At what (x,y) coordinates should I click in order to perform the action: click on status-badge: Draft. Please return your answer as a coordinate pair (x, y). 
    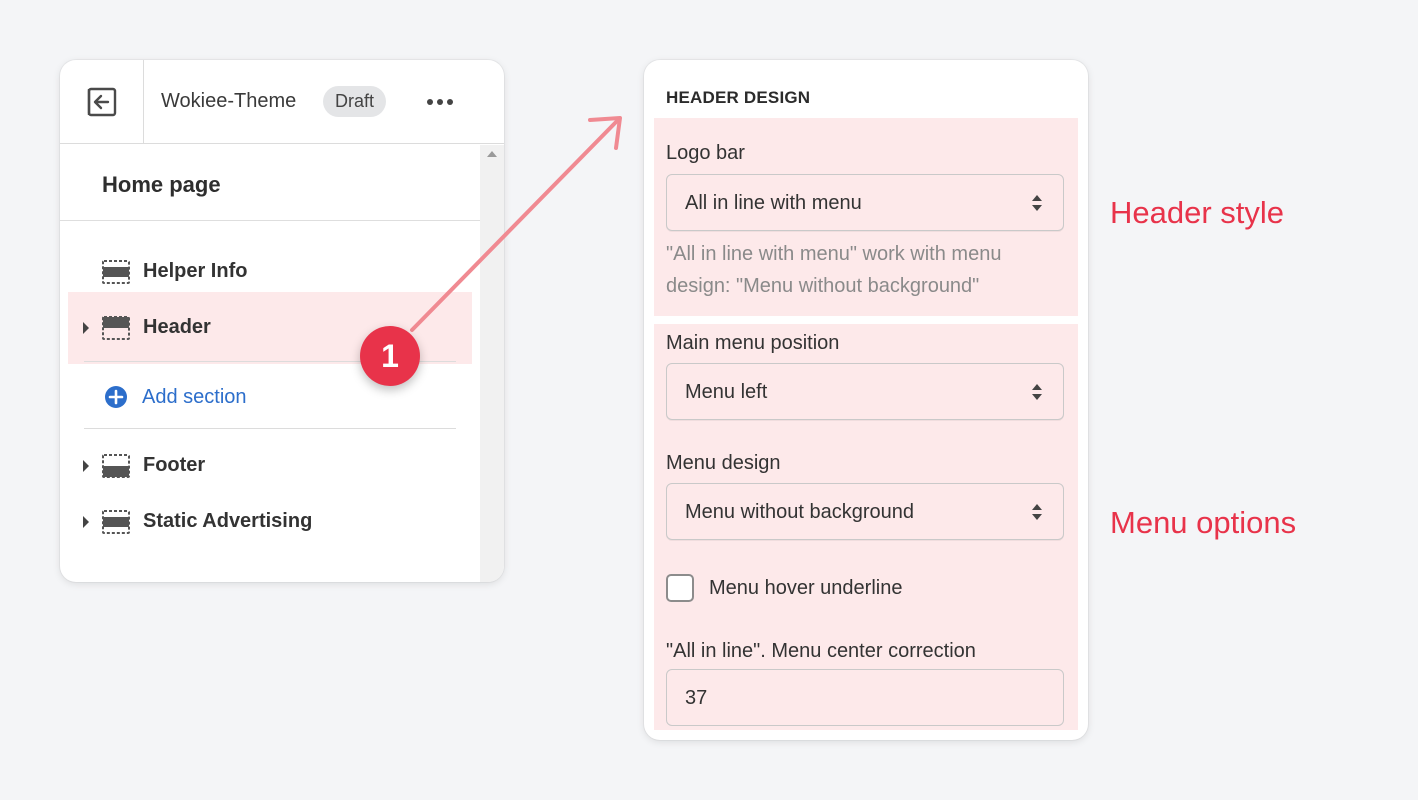
    Looking at the image, I should click on (355, 101).